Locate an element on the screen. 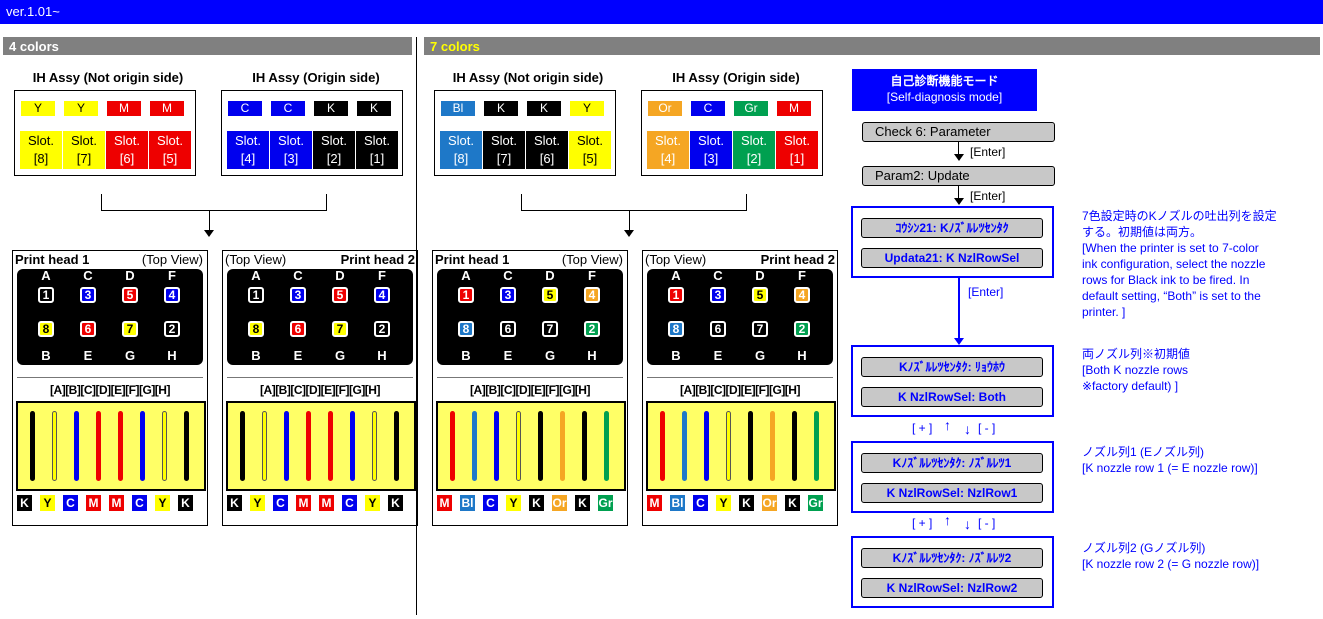 The image size is (1323, 619). nozzle-number: 1 is located at coordinates (676, 295).